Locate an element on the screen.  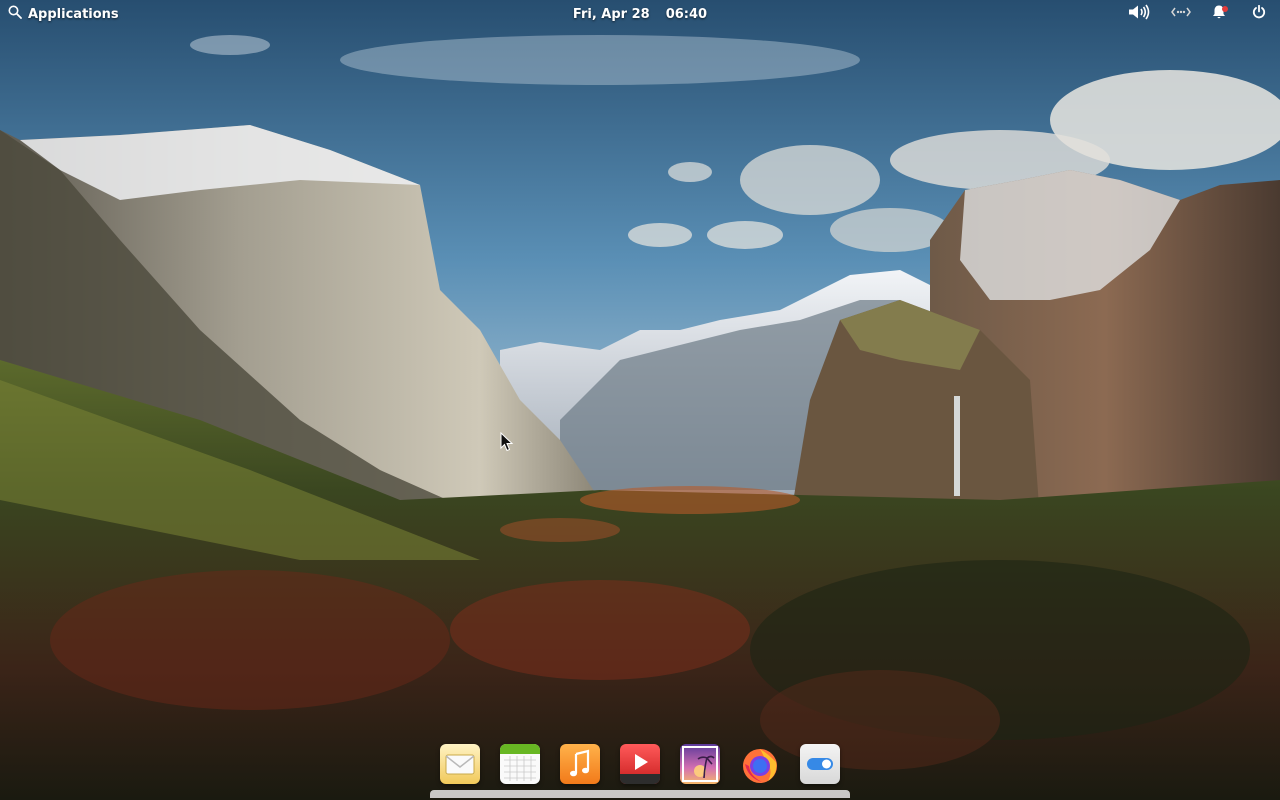
dock-item-videos is located at coordinates (640, 764).